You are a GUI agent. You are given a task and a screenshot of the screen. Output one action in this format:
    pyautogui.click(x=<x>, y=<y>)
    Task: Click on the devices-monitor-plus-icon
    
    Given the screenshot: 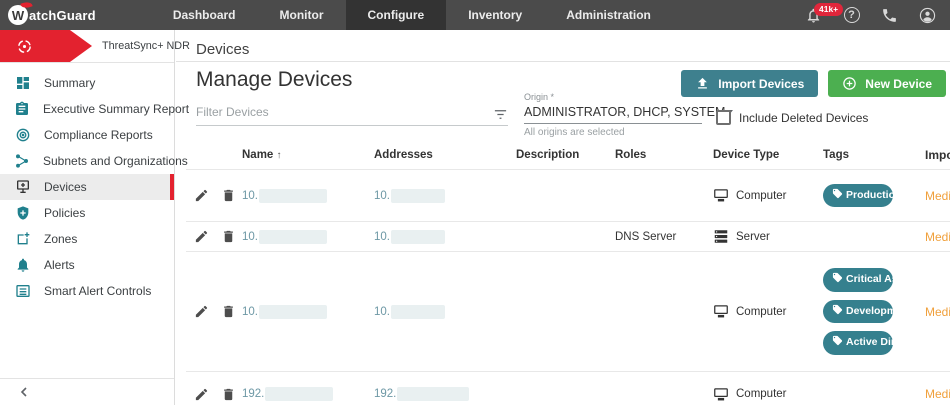 What is the action you would take?
    pyautogui.click(x=22, y=187)
    